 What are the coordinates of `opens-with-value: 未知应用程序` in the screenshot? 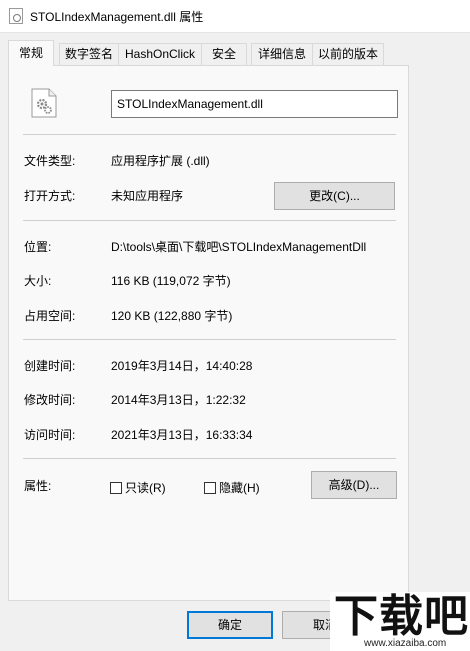 It's located at (147, 196).